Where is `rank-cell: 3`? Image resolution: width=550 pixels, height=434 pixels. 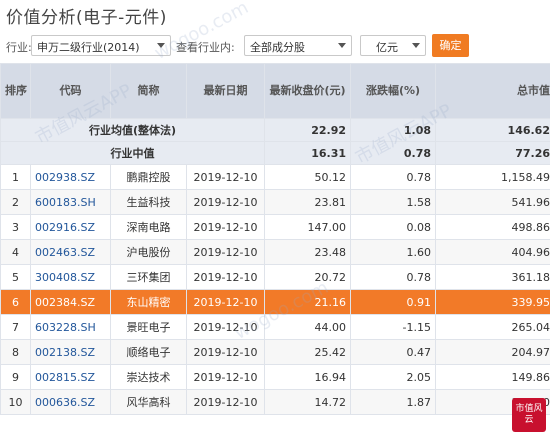 rank-cell: 3 is located at coordinates (15, 227).